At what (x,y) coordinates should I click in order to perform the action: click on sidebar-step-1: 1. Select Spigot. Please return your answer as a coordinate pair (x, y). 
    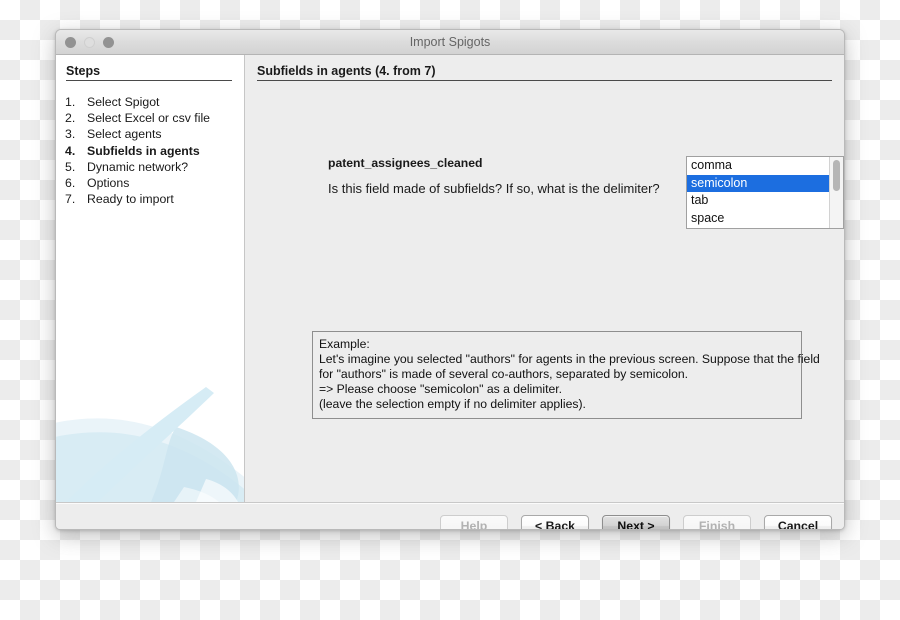
    Looking at the image, I should click on (150, 102).